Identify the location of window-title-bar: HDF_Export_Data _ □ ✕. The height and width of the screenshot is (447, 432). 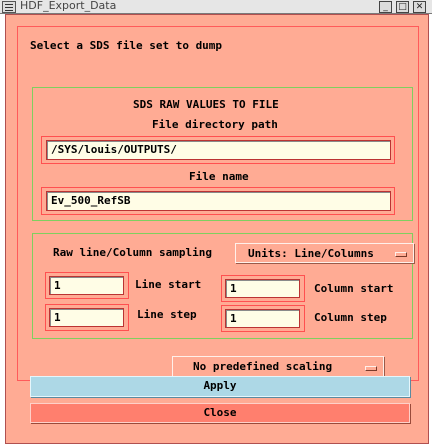
(216, 7).